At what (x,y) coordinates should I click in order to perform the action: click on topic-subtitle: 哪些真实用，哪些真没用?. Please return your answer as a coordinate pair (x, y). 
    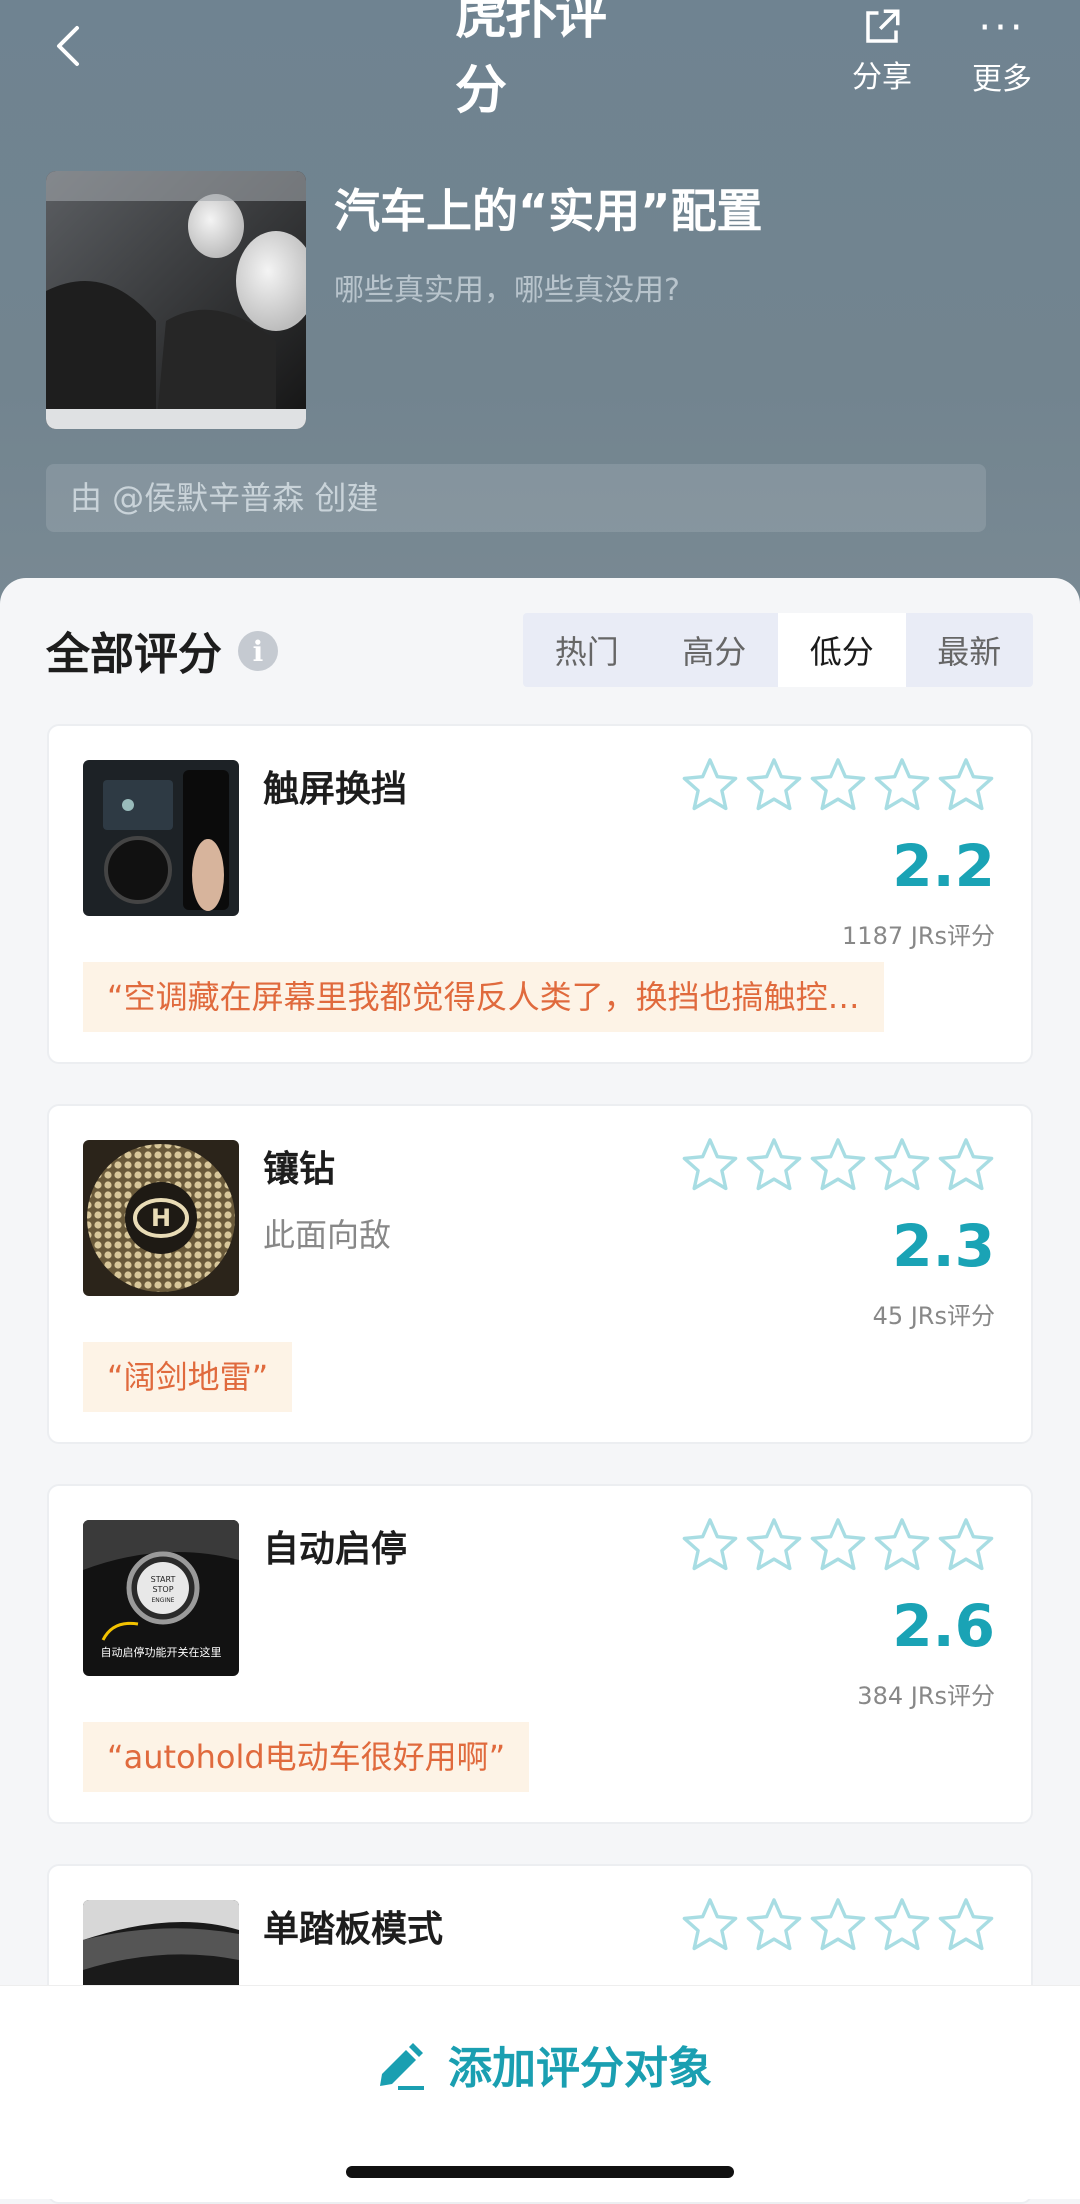
    Looking at the image, I should click on (507, 290).